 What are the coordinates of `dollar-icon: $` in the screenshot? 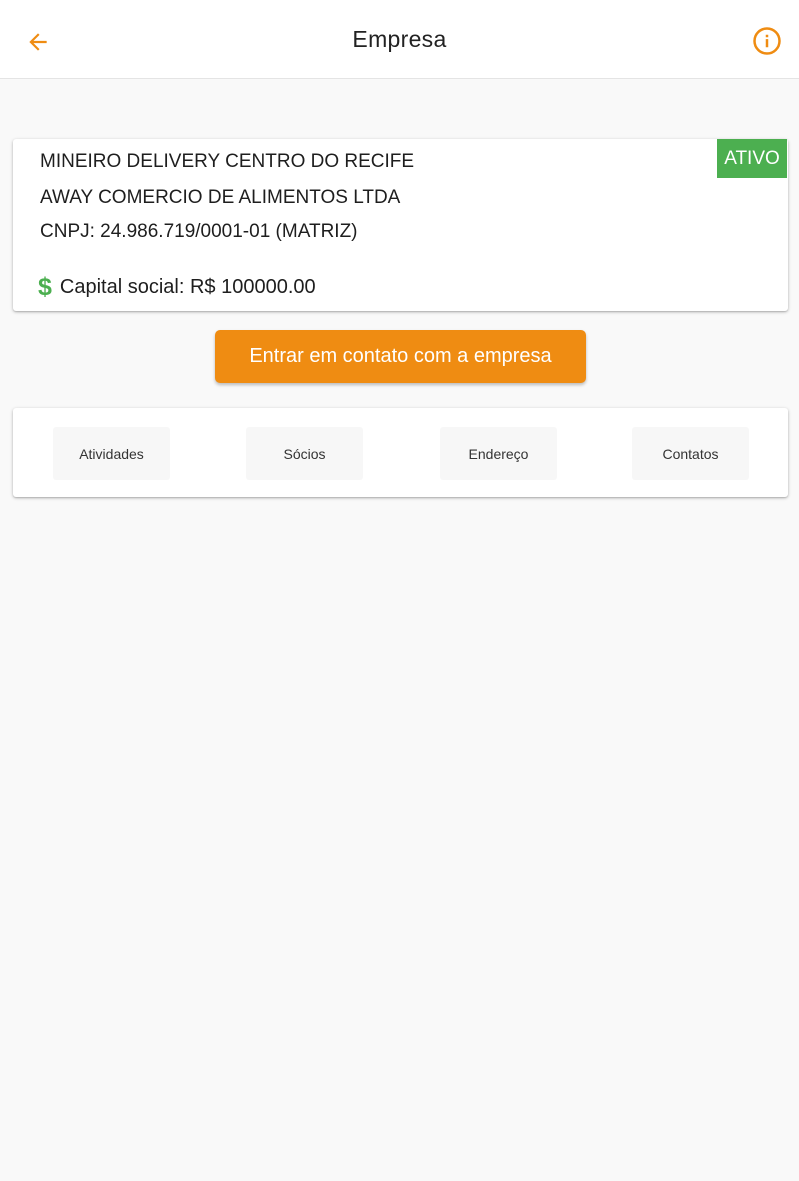 It's located at (45, 287).